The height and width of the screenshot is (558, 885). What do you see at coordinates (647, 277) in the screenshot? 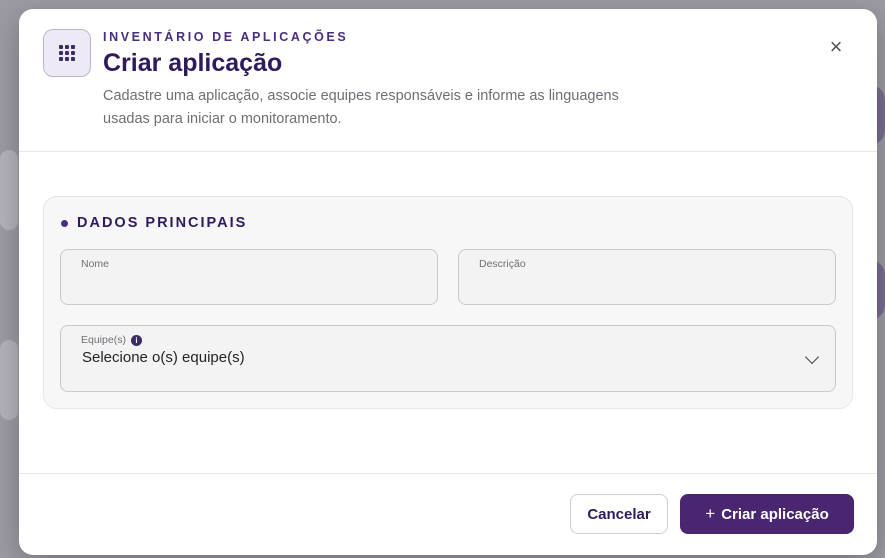
I see `description-field: Descrição` at bounding box center [647, 277].